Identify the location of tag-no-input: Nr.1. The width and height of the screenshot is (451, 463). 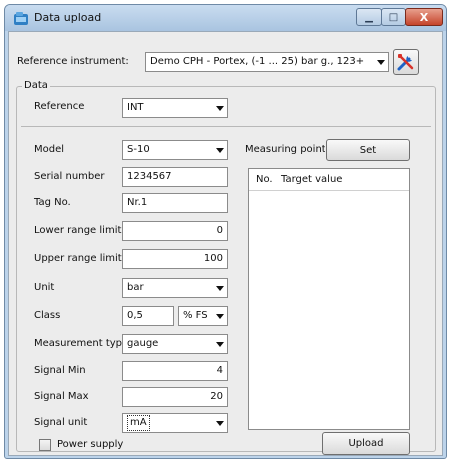
(175, 203).